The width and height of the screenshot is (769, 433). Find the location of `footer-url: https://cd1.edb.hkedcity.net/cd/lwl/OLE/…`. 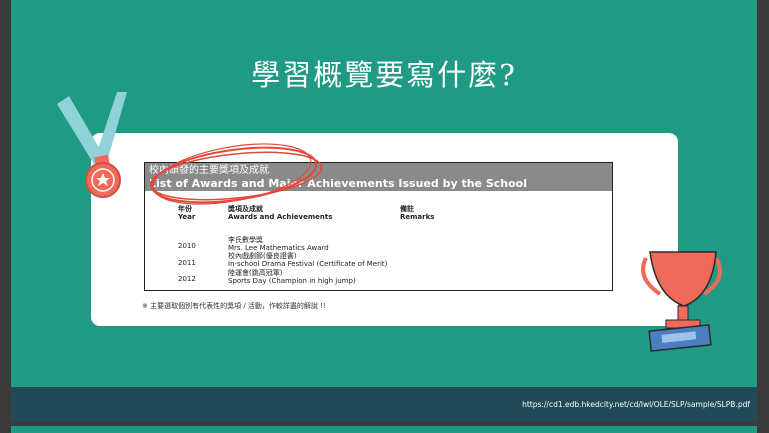

footer-url: https://cd1.edb.hkedcity.net/cd/lwl/OLE/… is located at coordinates (636, 404).